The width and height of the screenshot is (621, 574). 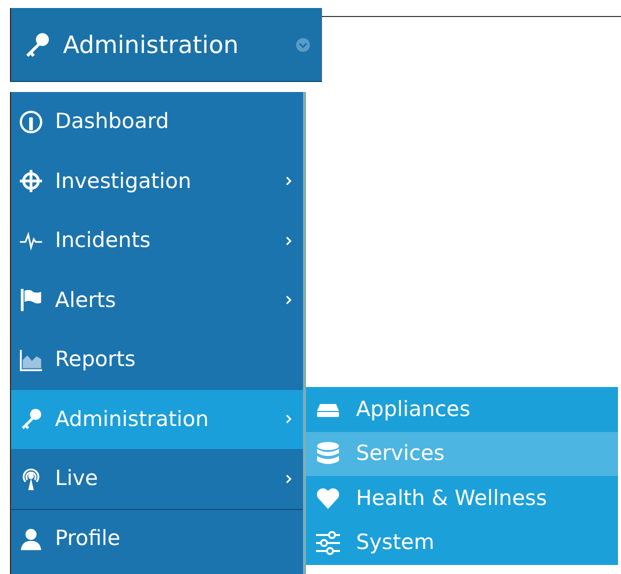 I want to click on menu-item: Incidents, so click(x=157, y=240).